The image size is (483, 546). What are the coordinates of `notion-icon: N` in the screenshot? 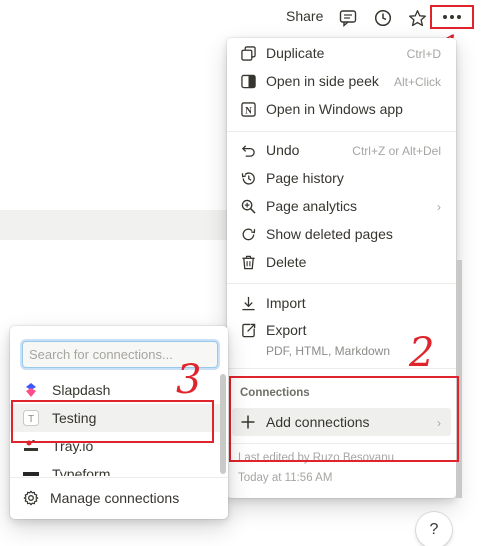 It's located at (248, 109).